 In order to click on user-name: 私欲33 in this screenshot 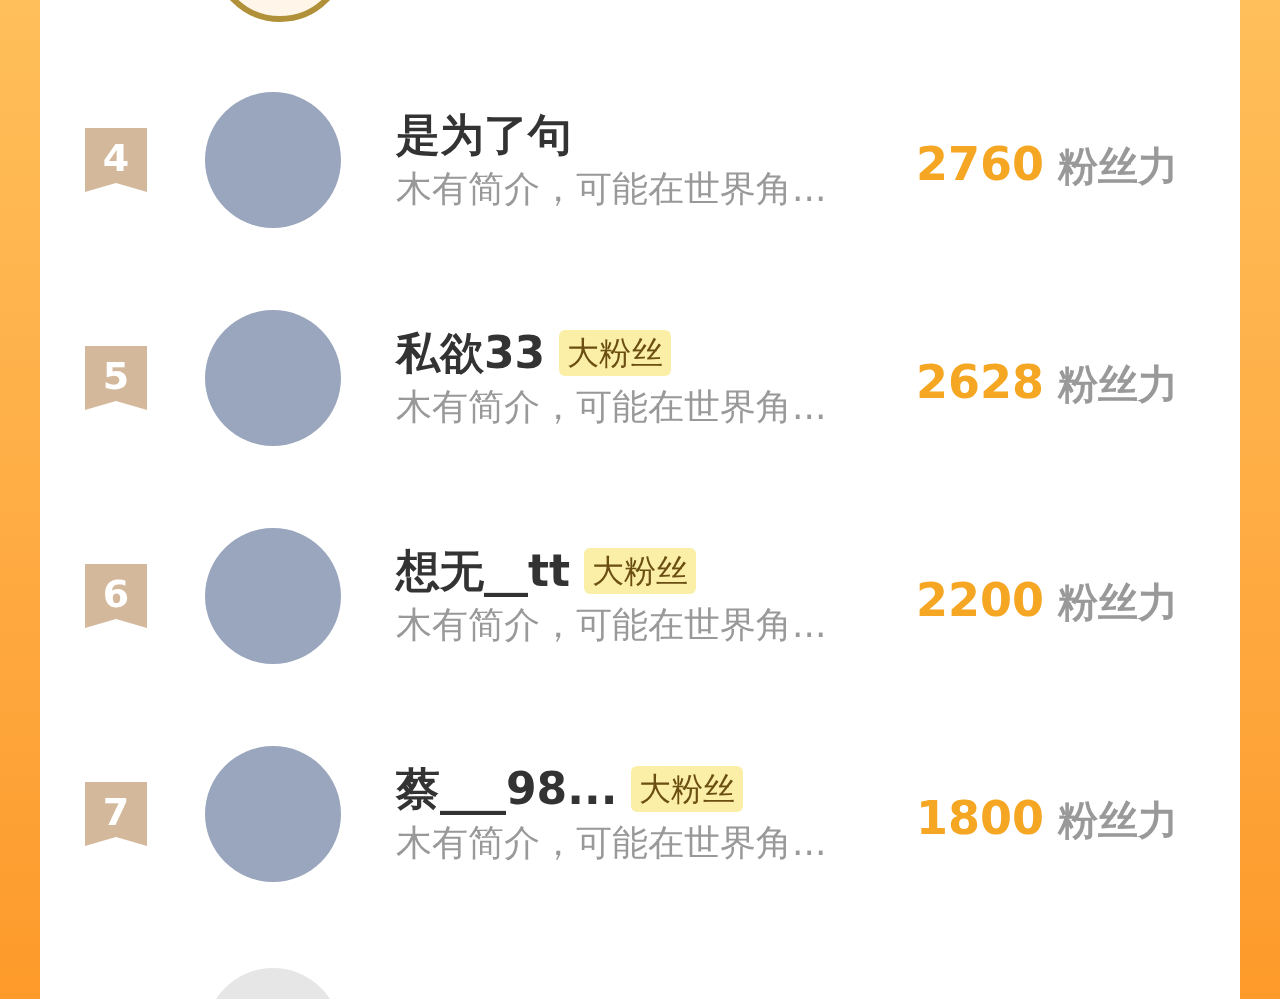, I will do `click(471, 353)`.